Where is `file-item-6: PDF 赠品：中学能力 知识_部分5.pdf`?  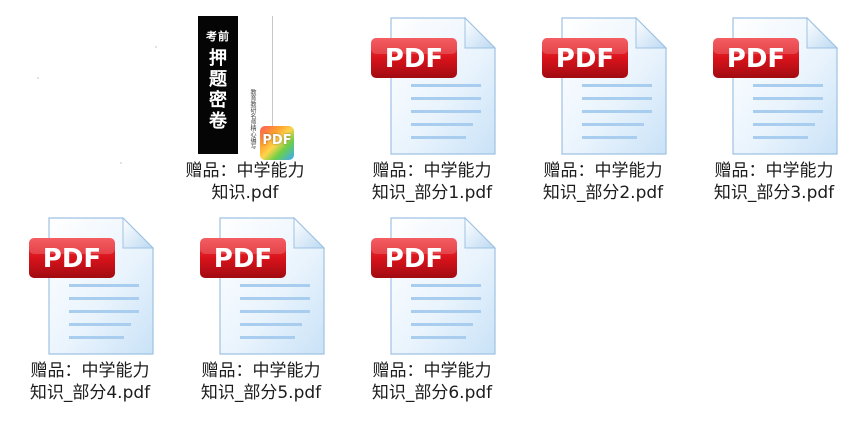
file-item-6: PDF 赠品：中学能力 知识_部分5.pdf is located at coordinates (261, 304).